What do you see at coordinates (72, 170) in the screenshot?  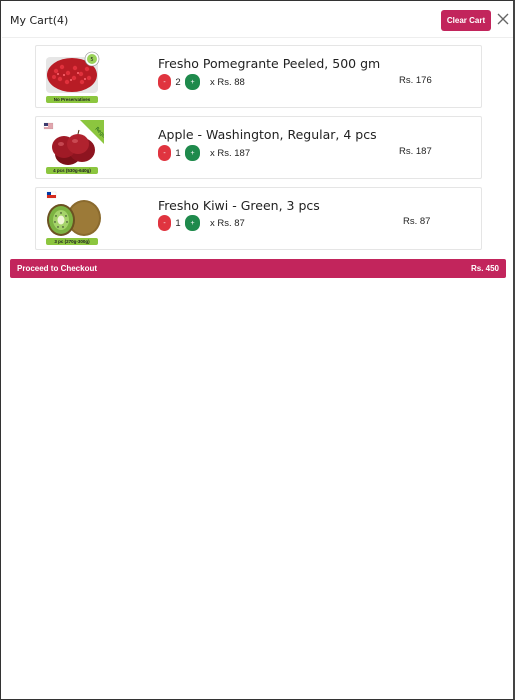 I see `product-badge: 4 pcs (530g-640g)` at bounding box center [72, 170].